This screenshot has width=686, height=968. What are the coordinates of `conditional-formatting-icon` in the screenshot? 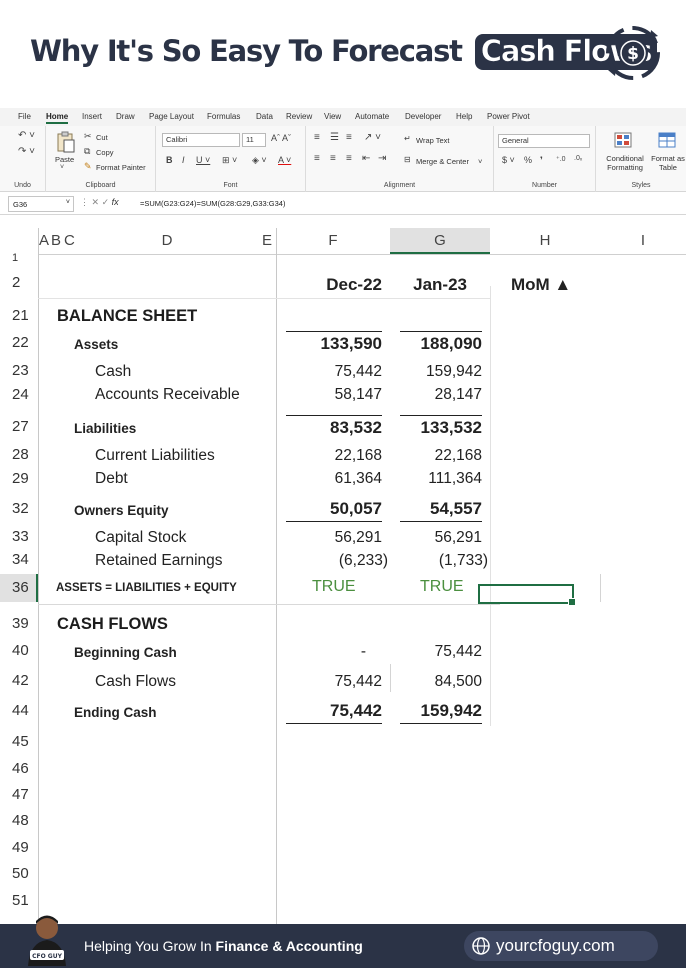 It's located at (623, 140).